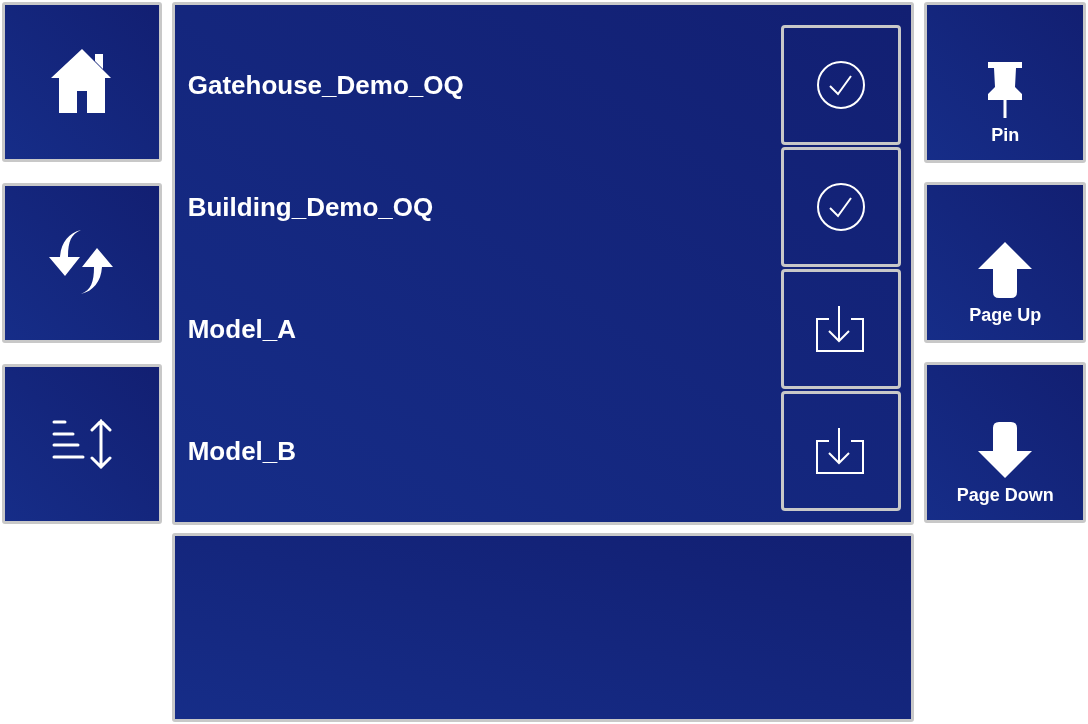  What do you see at coordinates (1005, 450) in the screenshot?
I see `arrow-down-icon` at bounding box center [1005, 450].